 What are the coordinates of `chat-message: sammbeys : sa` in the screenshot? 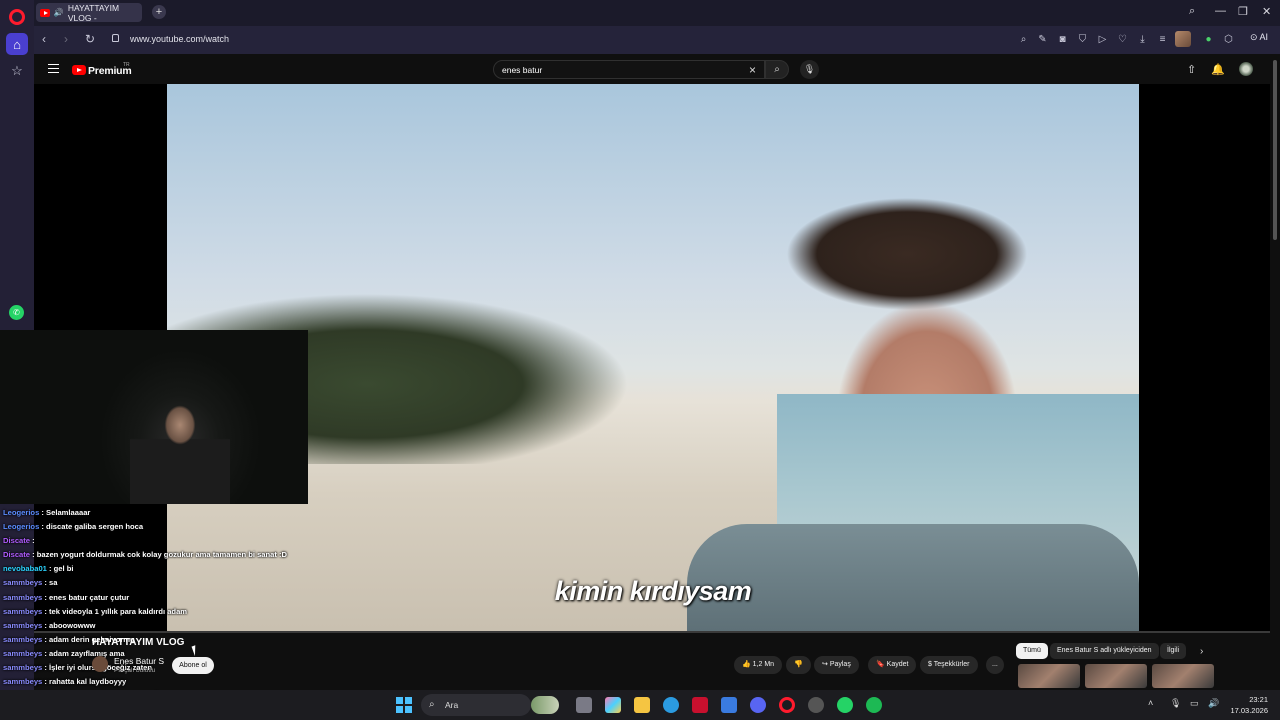 It's located at (153, 585).